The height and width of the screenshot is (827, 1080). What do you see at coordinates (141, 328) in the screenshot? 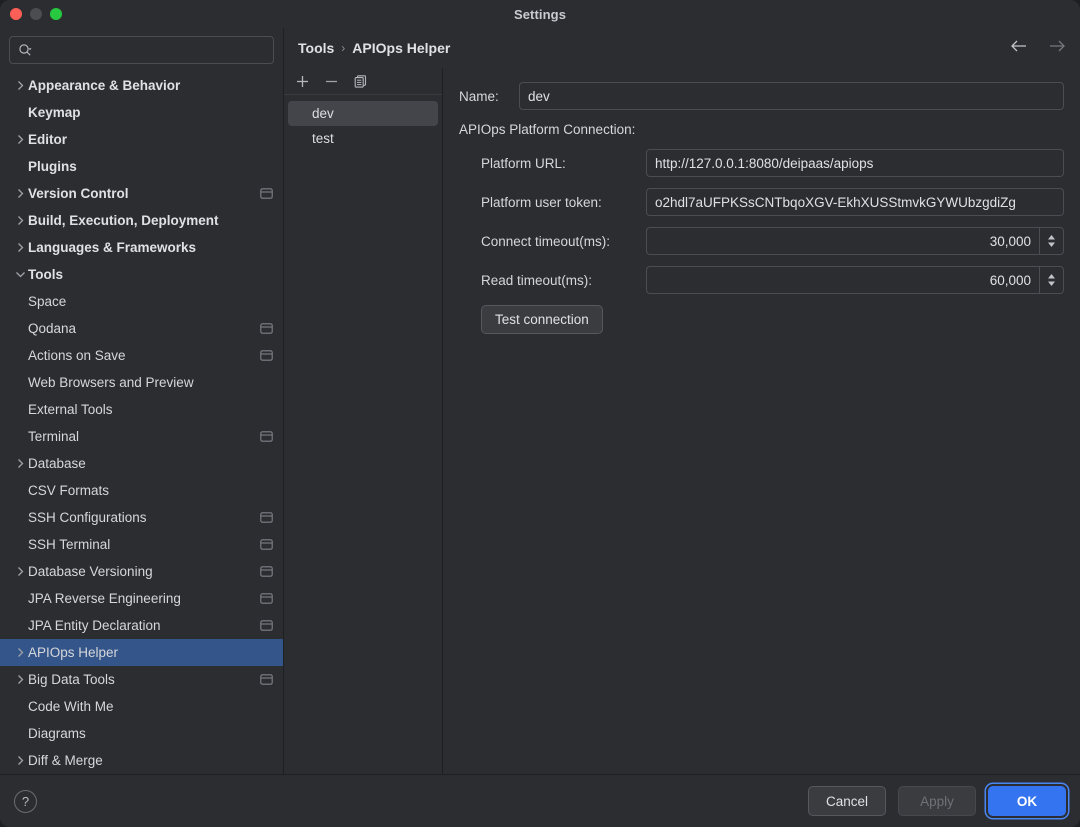
I see `sidebar-item-qodana: Qodana` at bounding box center [141, 328].